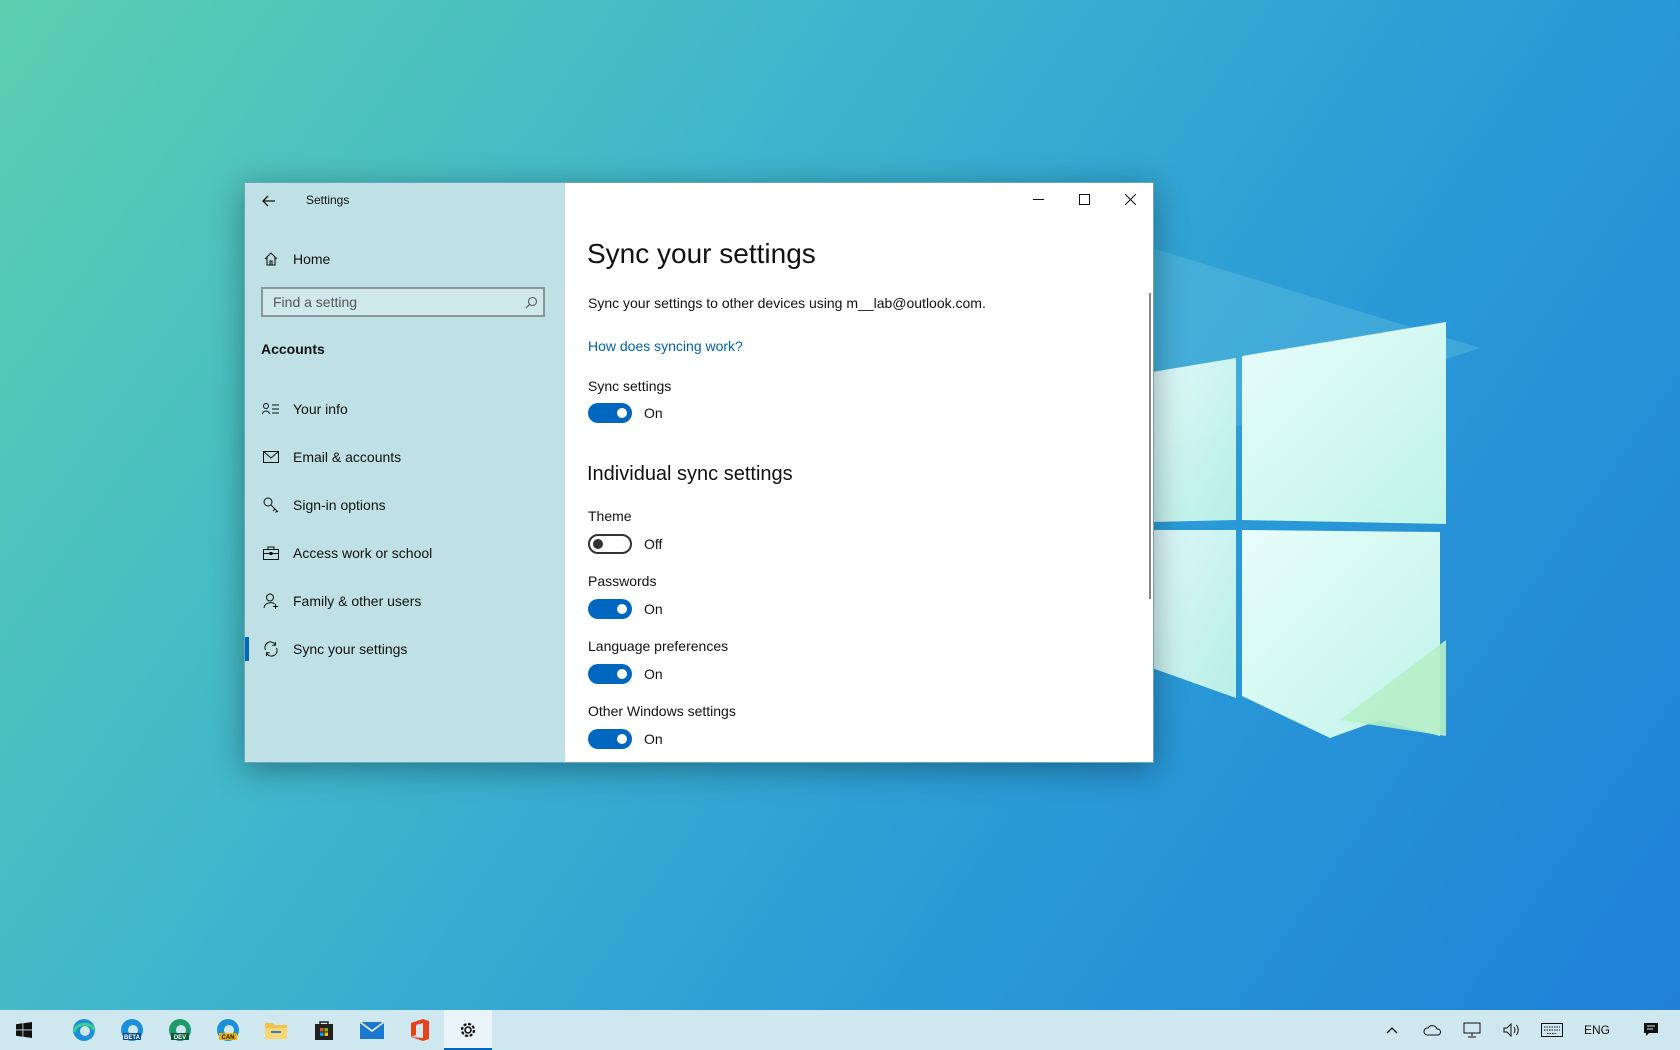 The width and height of the screenshot is (1680, 1050). What do you see at coordinates (271, 259) in the screenshot?
I see `home-icon` at bounding box center [271, 259].